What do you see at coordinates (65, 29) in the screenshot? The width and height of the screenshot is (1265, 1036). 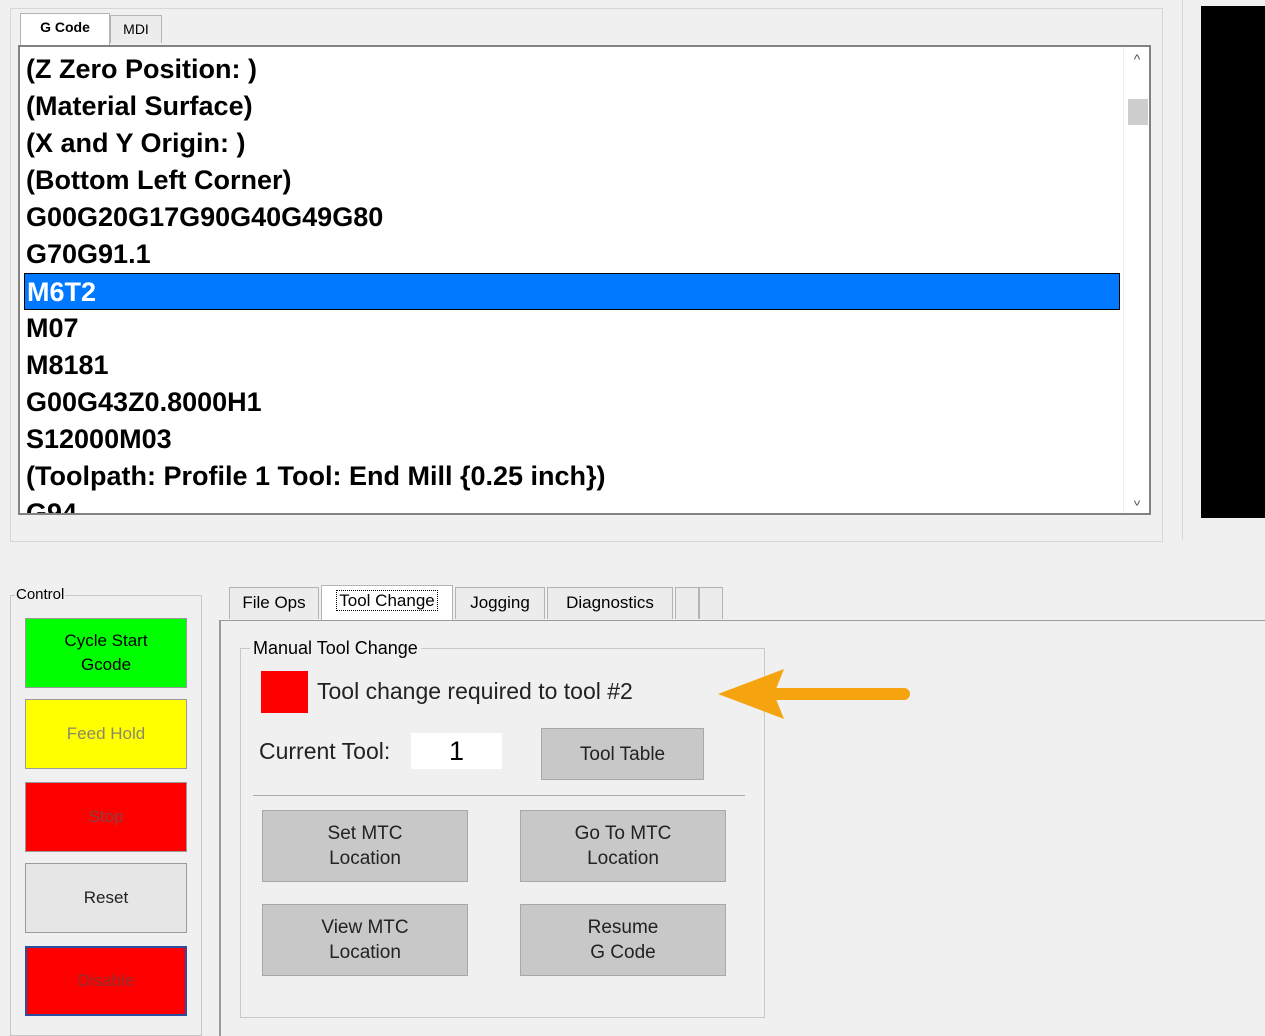 I see `tab-gcode: G Code` at bounding box center [65, 29].